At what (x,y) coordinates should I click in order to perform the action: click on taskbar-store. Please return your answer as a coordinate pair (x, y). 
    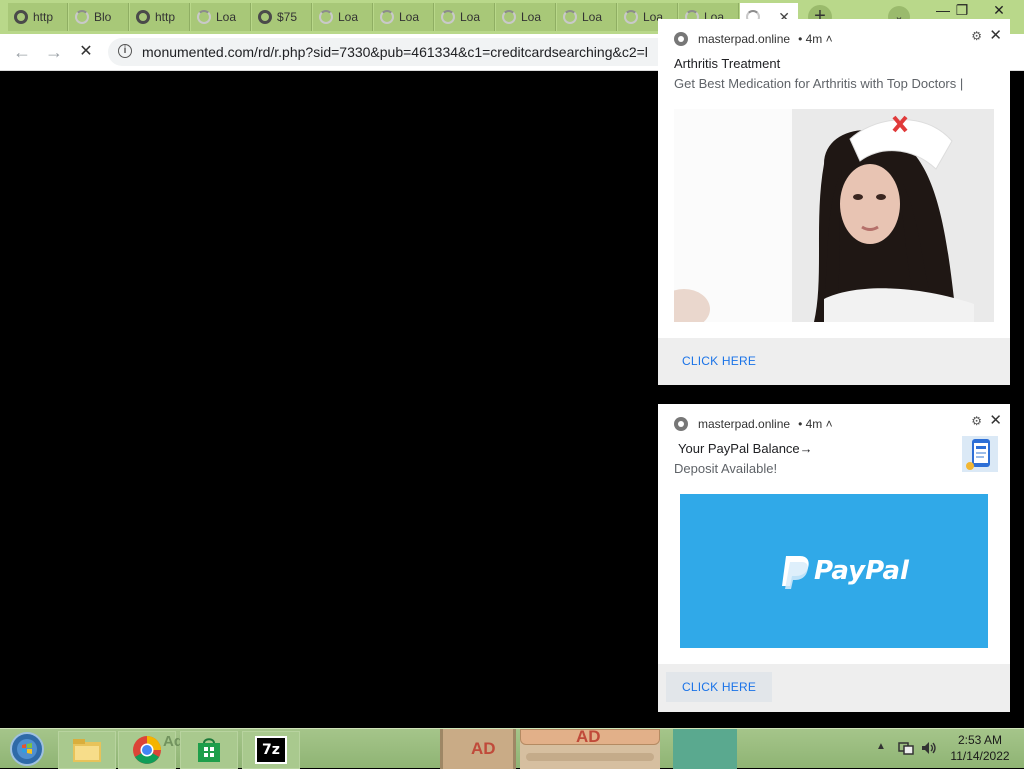
    Looking at the image, I should click on (209, 750).